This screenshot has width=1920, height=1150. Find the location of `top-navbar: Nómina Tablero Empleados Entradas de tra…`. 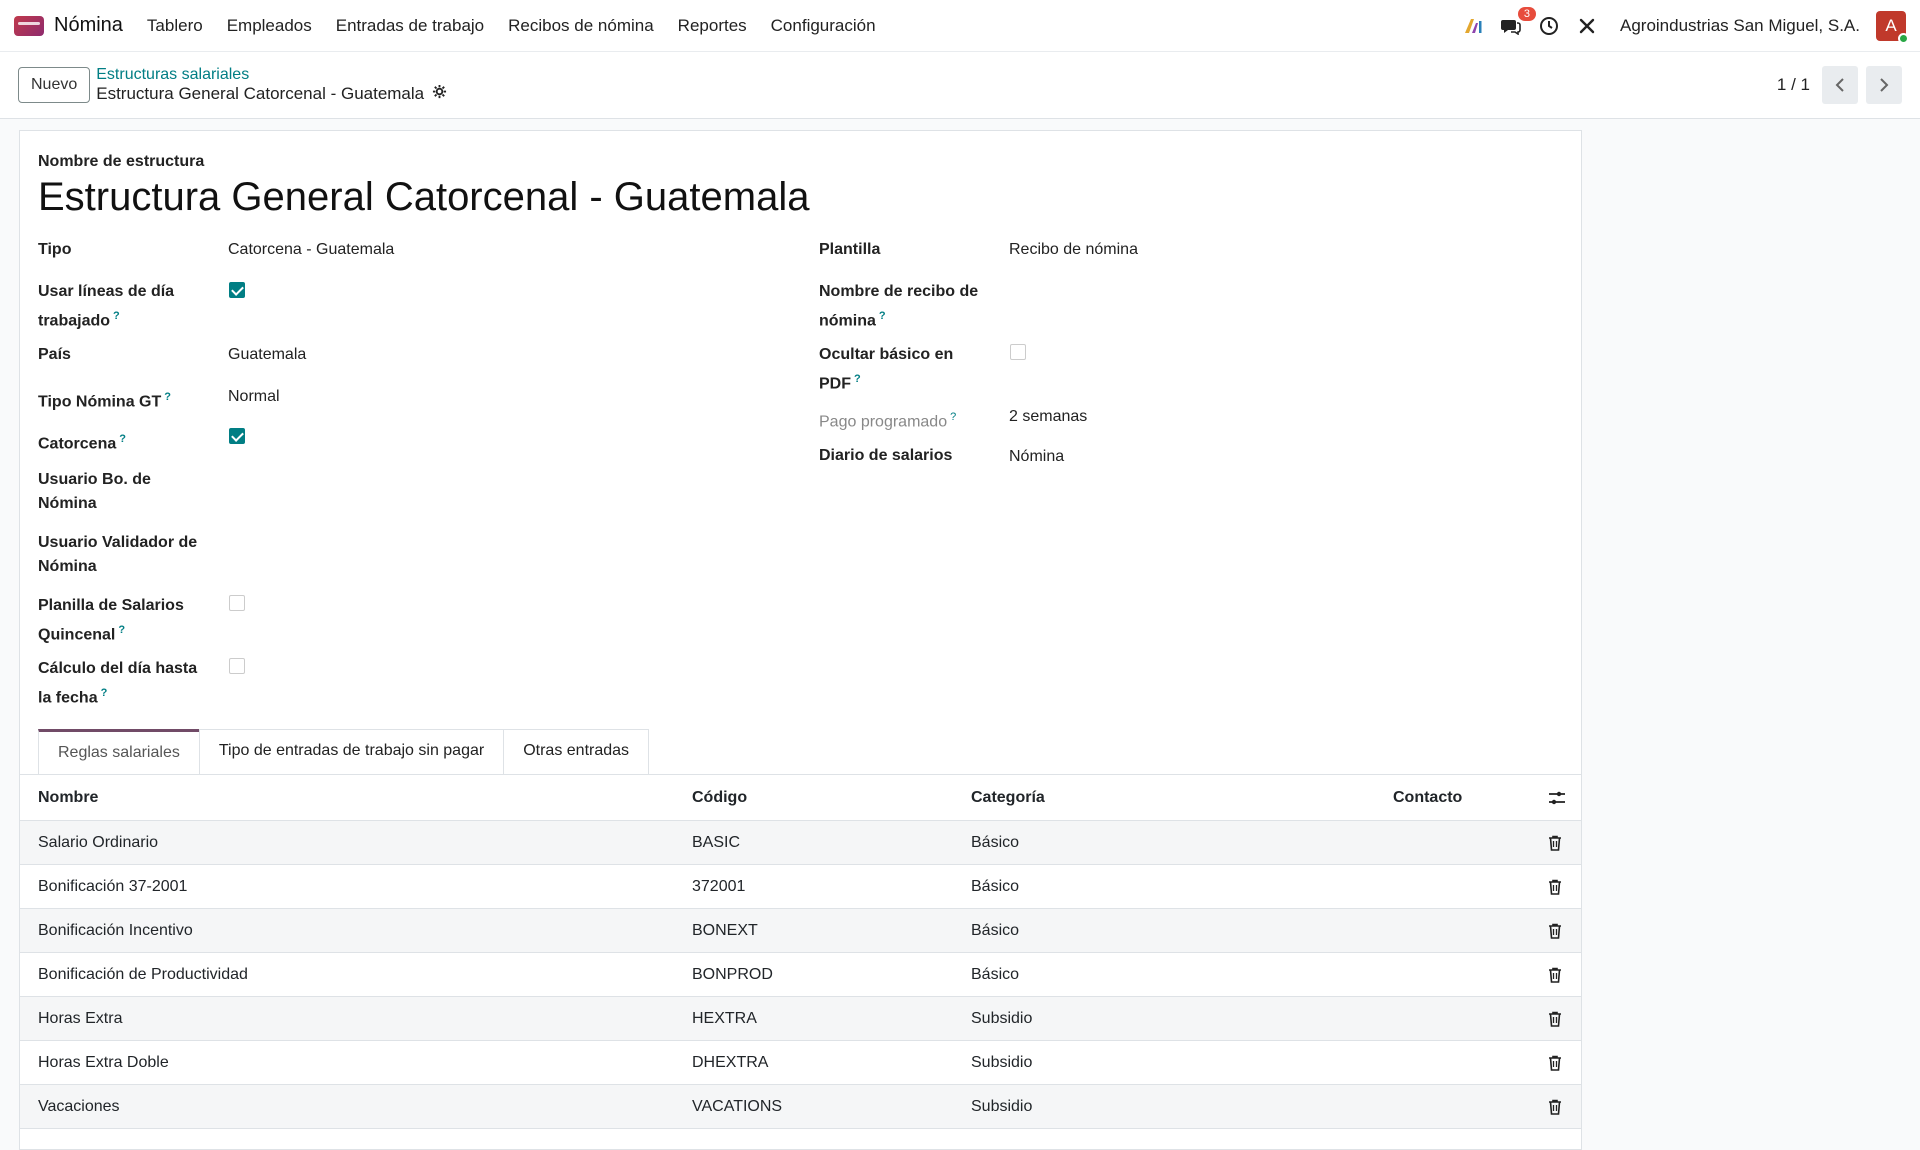

top-navbar: Nómina Tablero Empleados Entradas de tra… is located at coordinates (960, 26).